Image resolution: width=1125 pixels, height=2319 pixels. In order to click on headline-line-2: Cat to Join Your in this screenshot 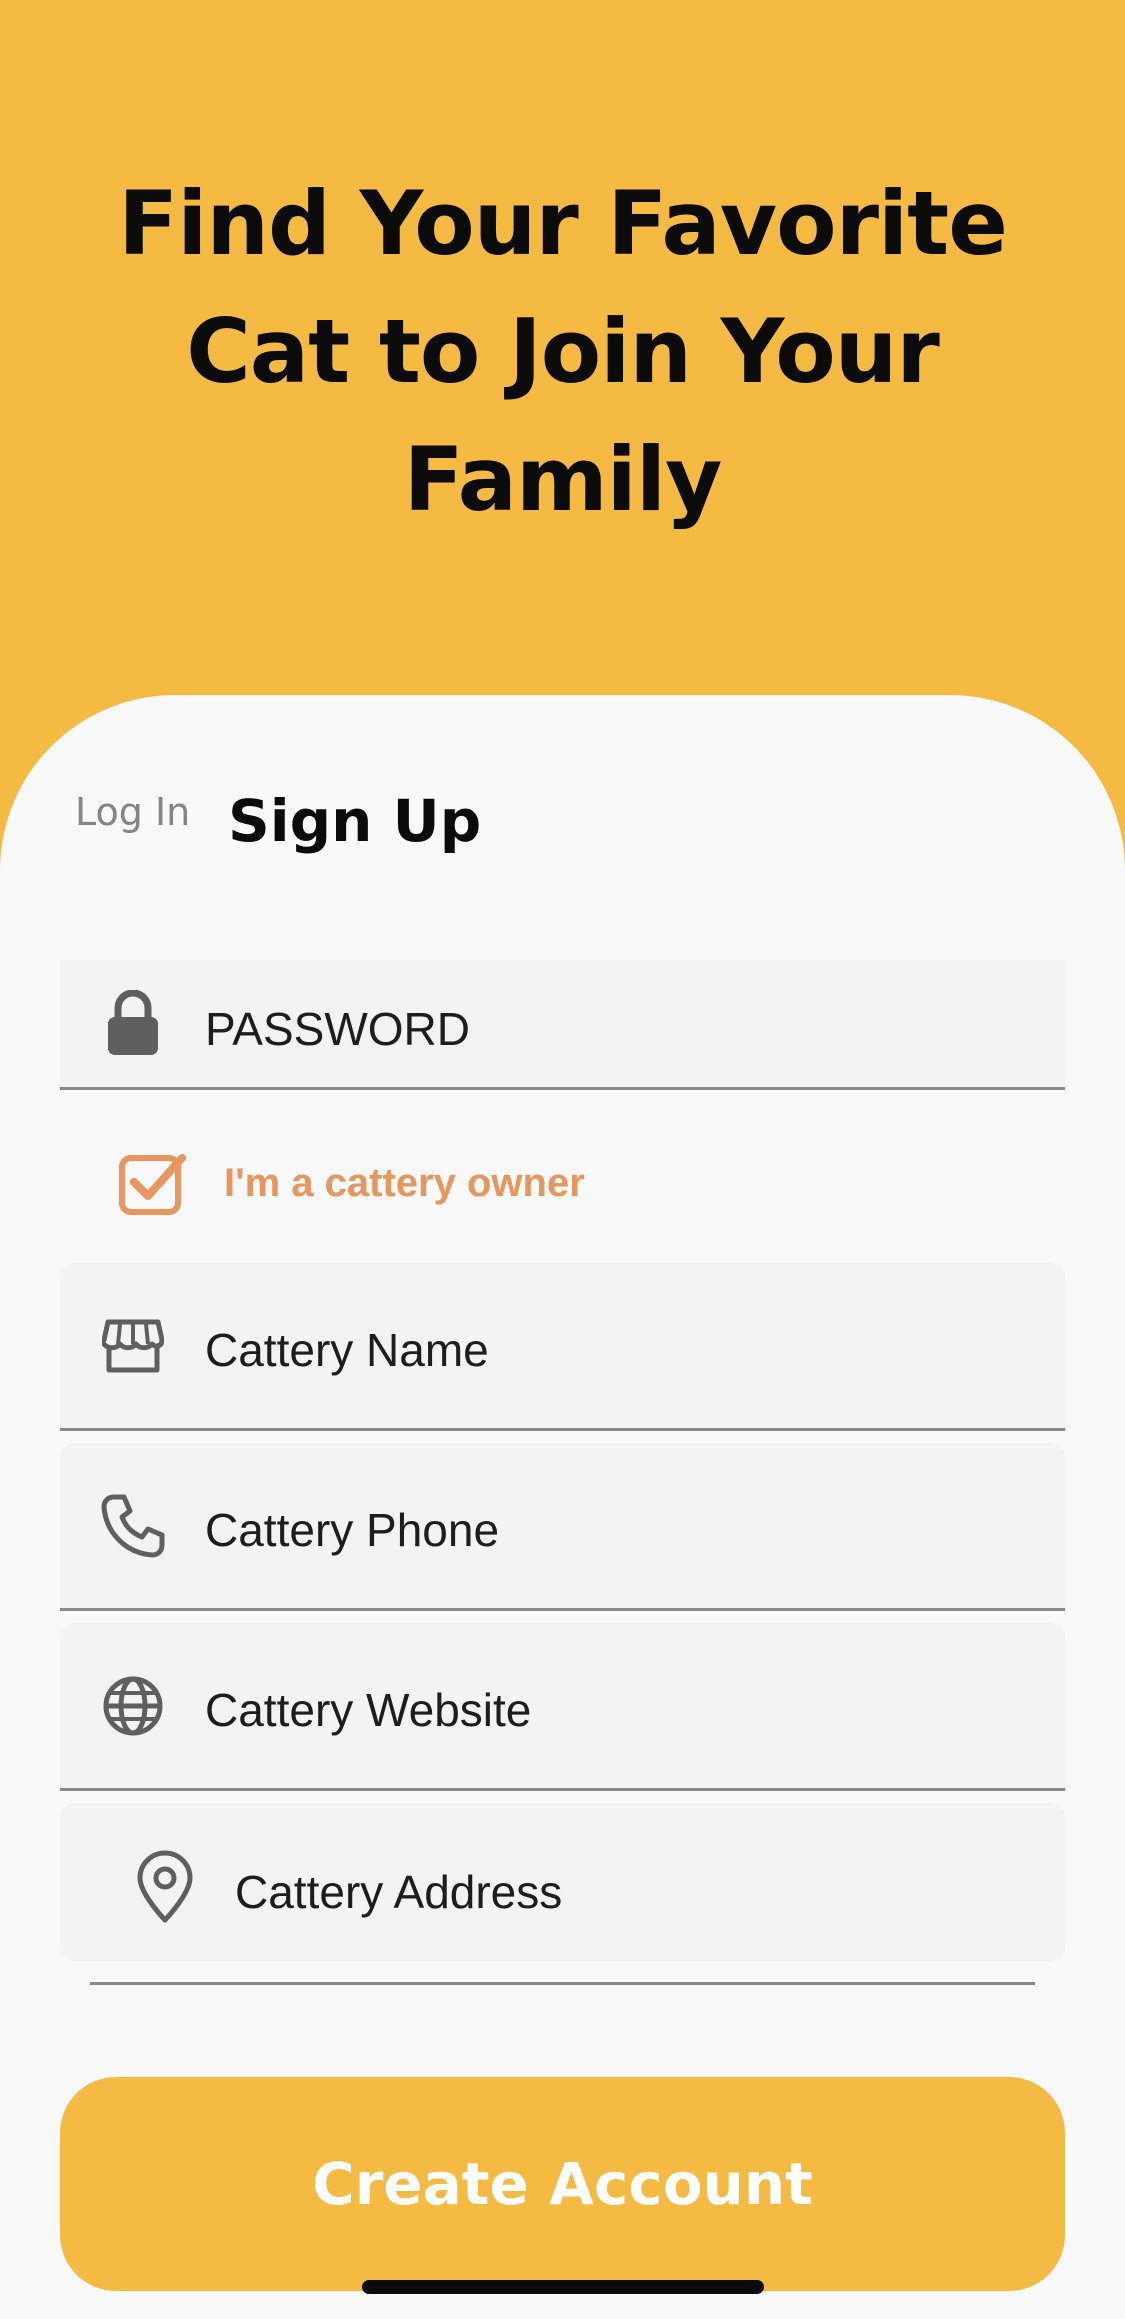, I will do `click(563, 351)`.